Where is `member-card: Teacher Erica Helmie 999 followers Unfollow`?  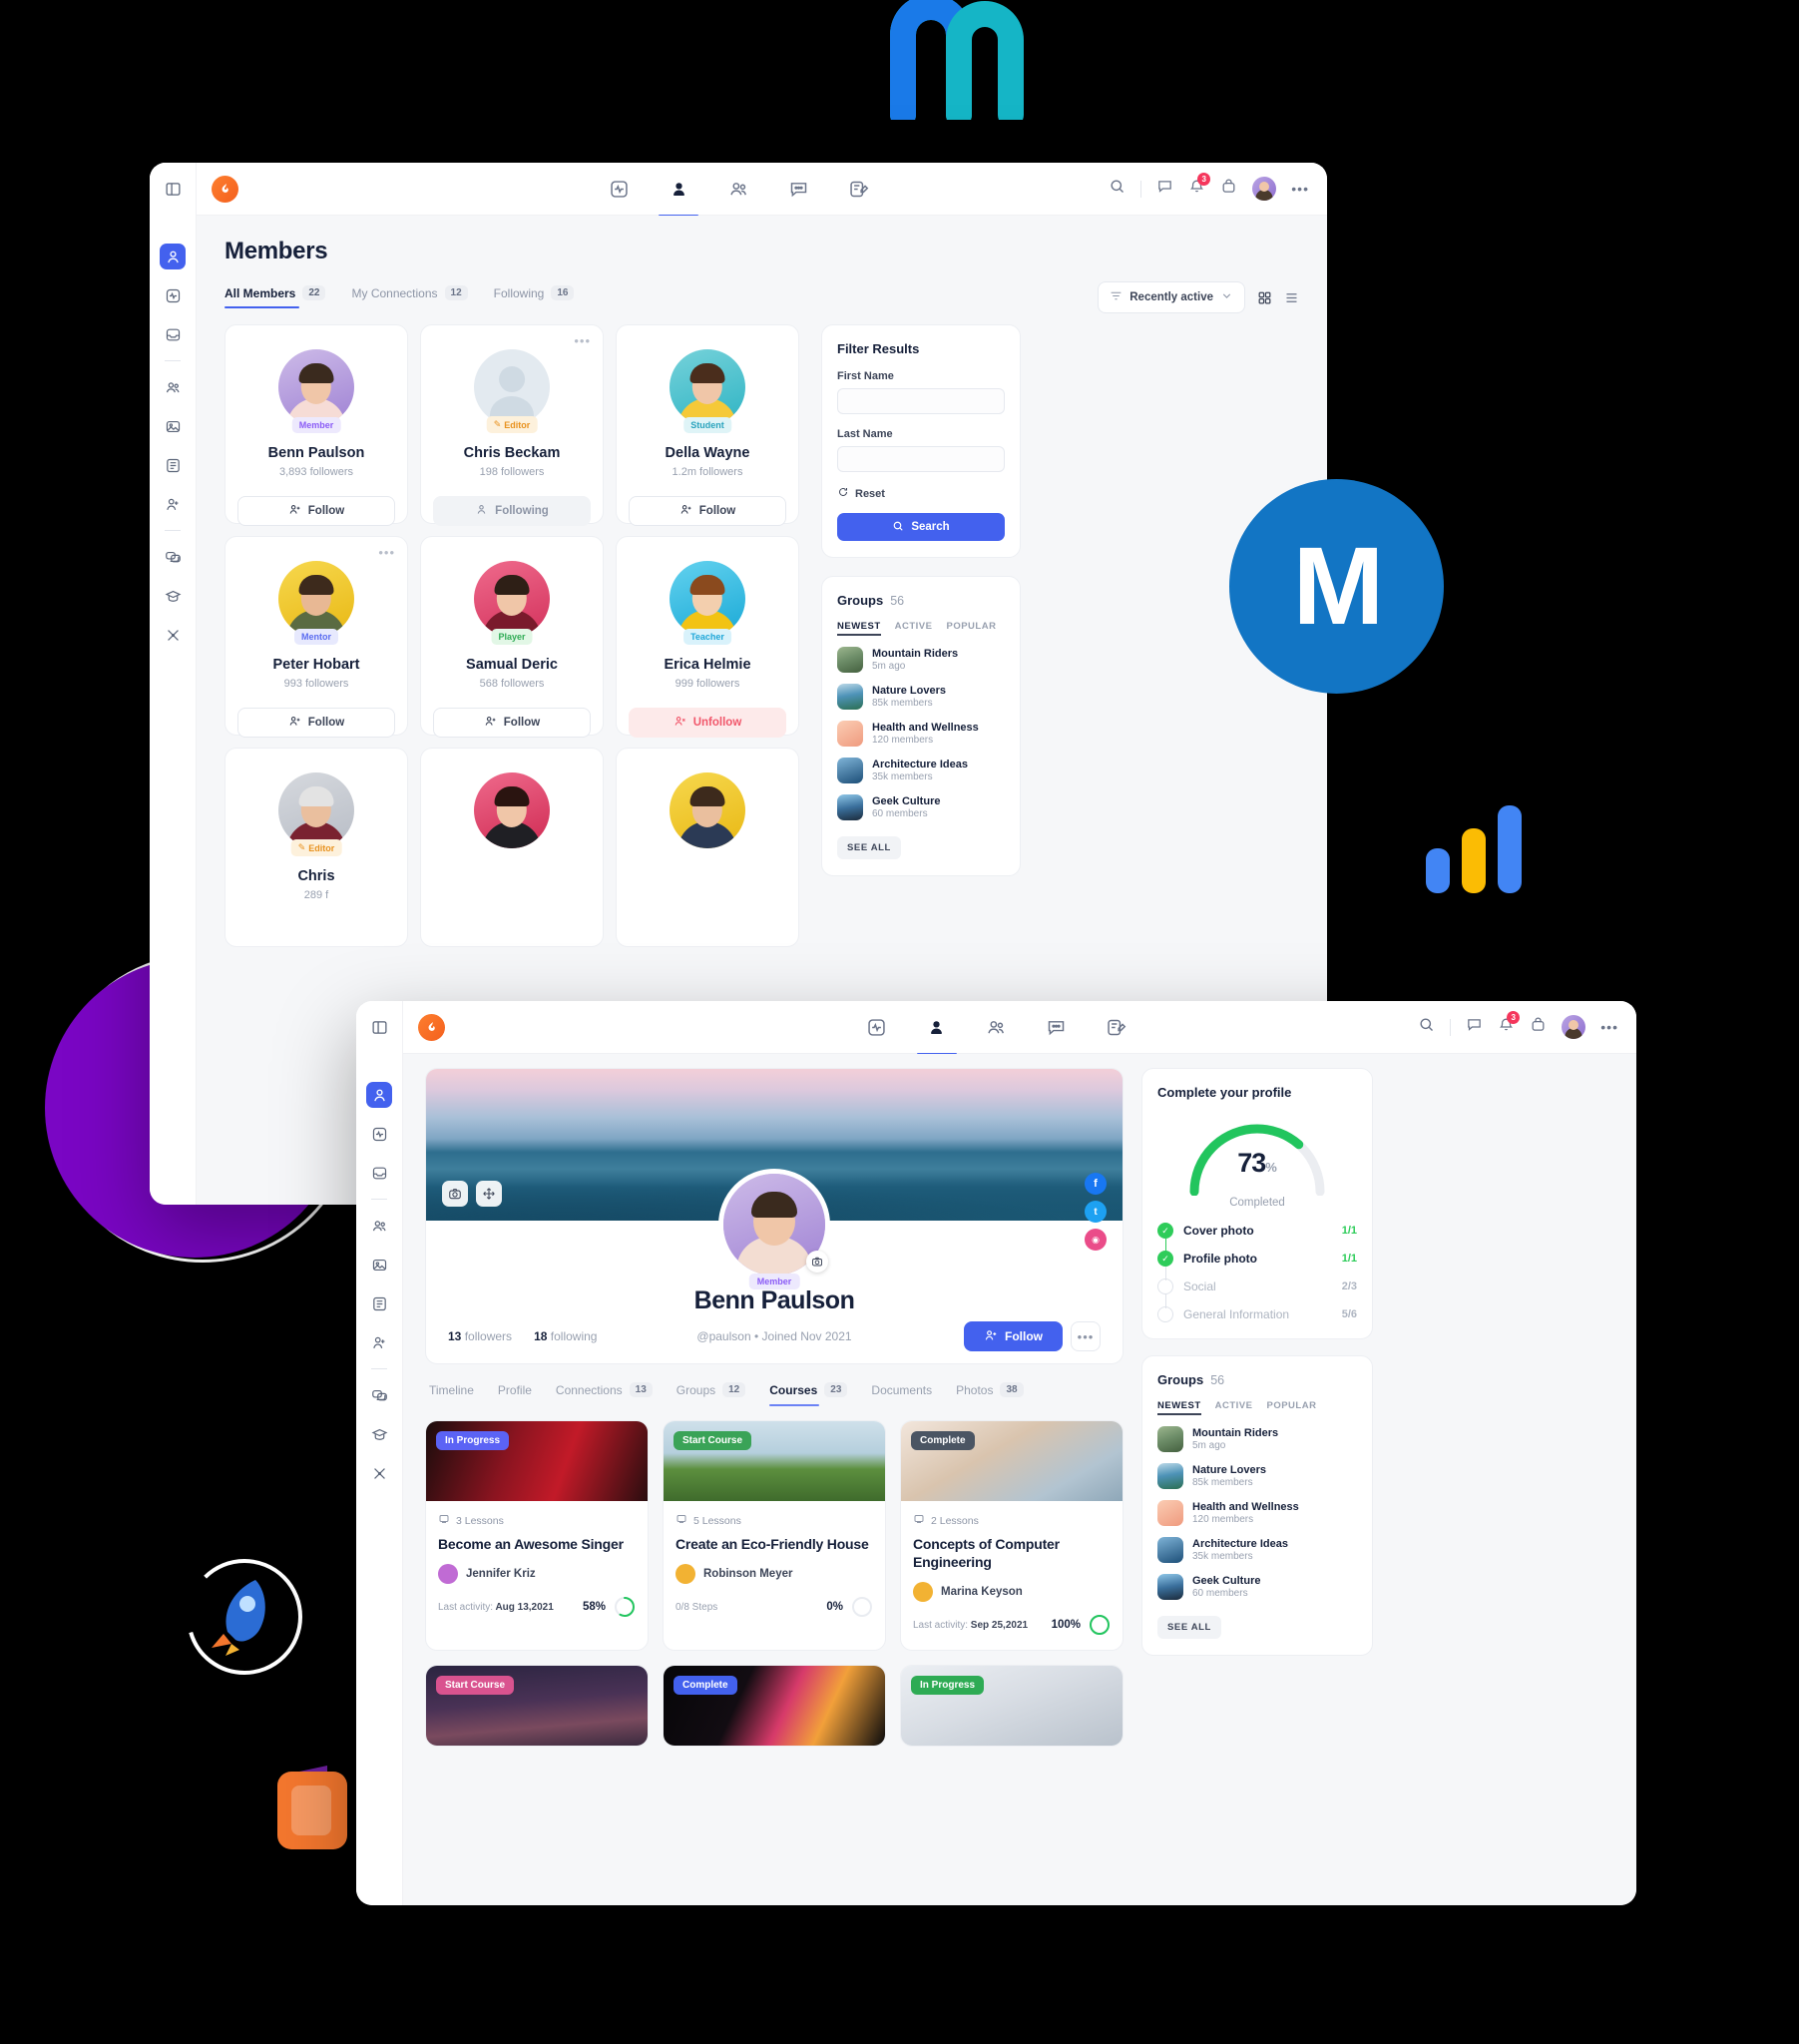 member-card: Teacher Erica Helmie 999 followers Unfollow is located at coordinates (707, 637).